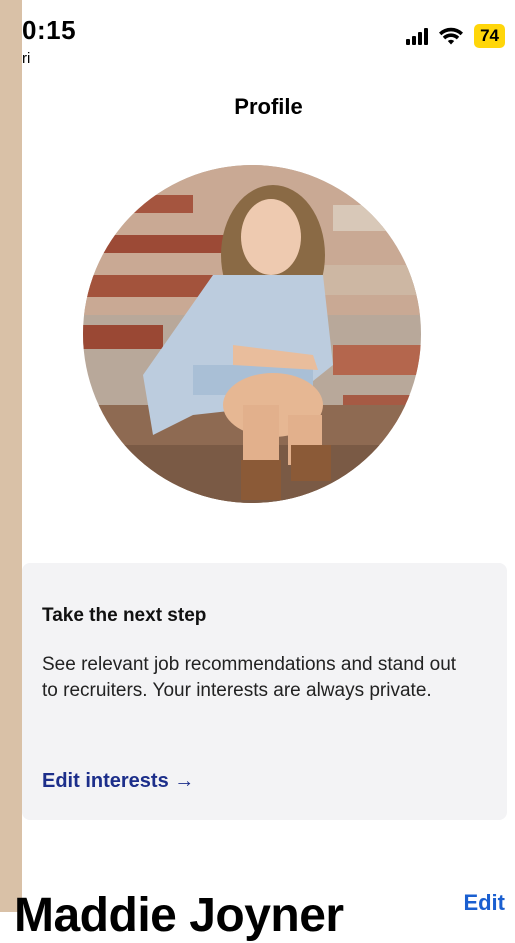 This screenshot has height=943, width=515. Describe the element at coordinates (49, 30) in the screenshot. I see `status-time: 0:15` at that location.